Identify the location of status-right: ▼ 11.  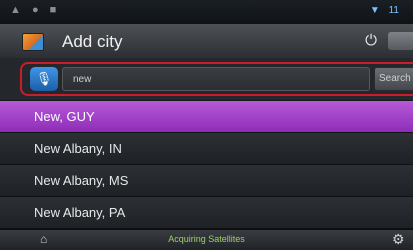
(381, 10).